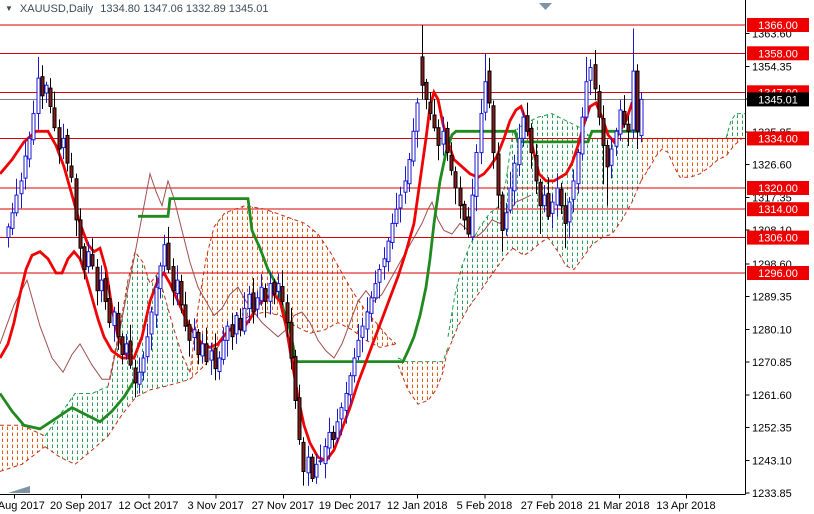 The width and height of the screenshot is (814, 514). What do you see at coordinates (778, 210) in the screenshot?
I see `level-price-badge-label: 1314.00` at bounding box center [778, 210].